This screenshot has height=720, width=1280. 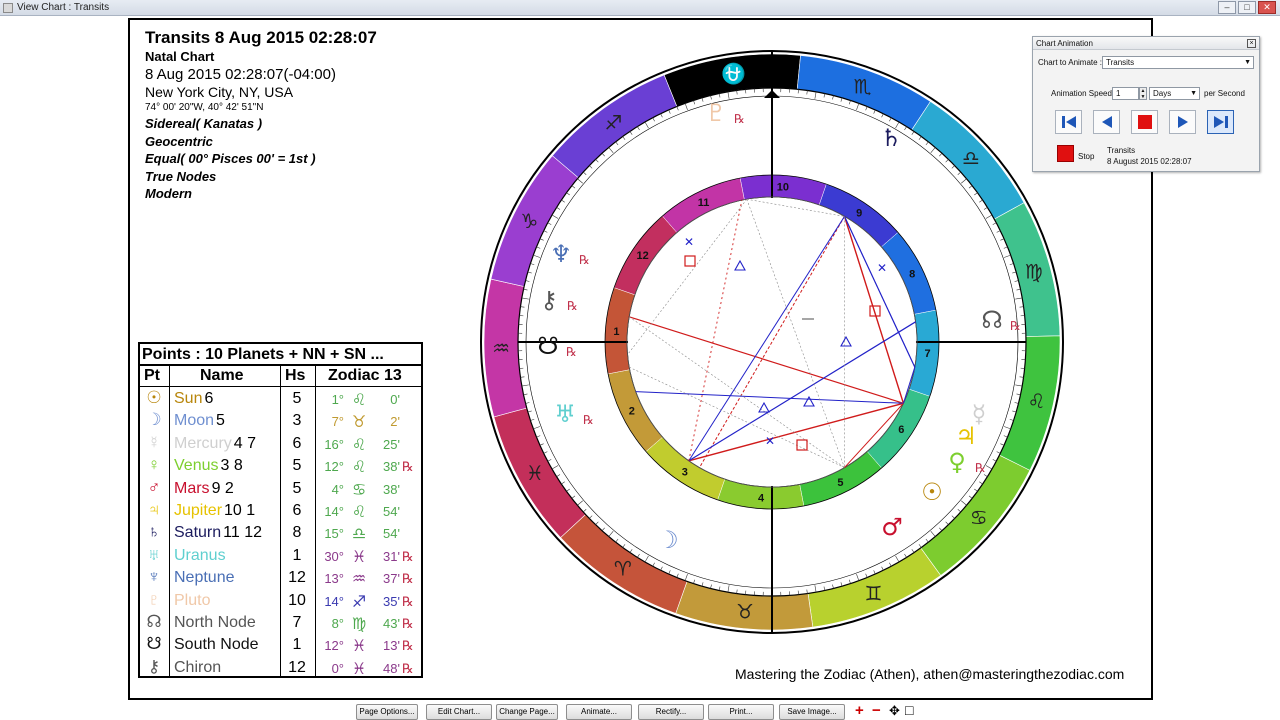 What do you see at coordinates (1149, 161) in the screenshot?
I see `status-date: 8 August 2015 02:28:07` at bounding box center [1149, 161].